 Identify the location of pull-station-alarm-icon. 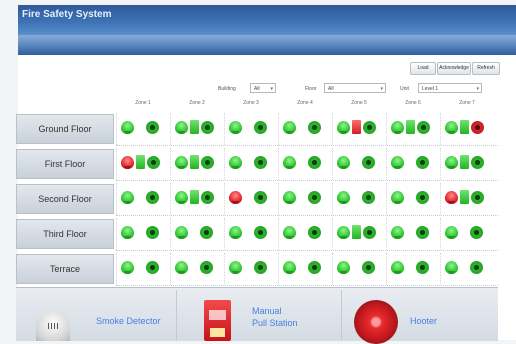
(356, 127).